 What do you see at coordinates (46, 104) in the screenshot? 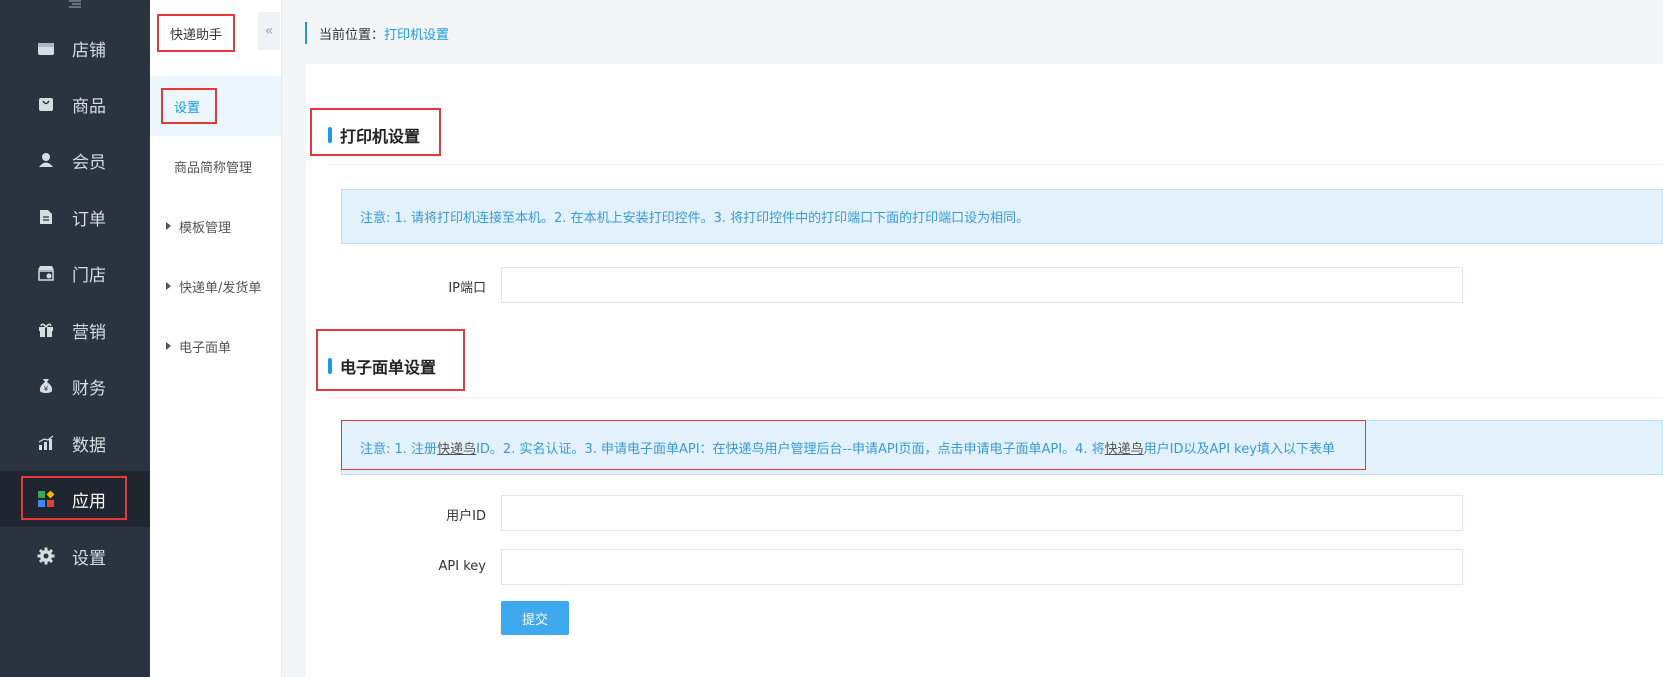
I see `bag-icon` at bounding box center [46, 104].